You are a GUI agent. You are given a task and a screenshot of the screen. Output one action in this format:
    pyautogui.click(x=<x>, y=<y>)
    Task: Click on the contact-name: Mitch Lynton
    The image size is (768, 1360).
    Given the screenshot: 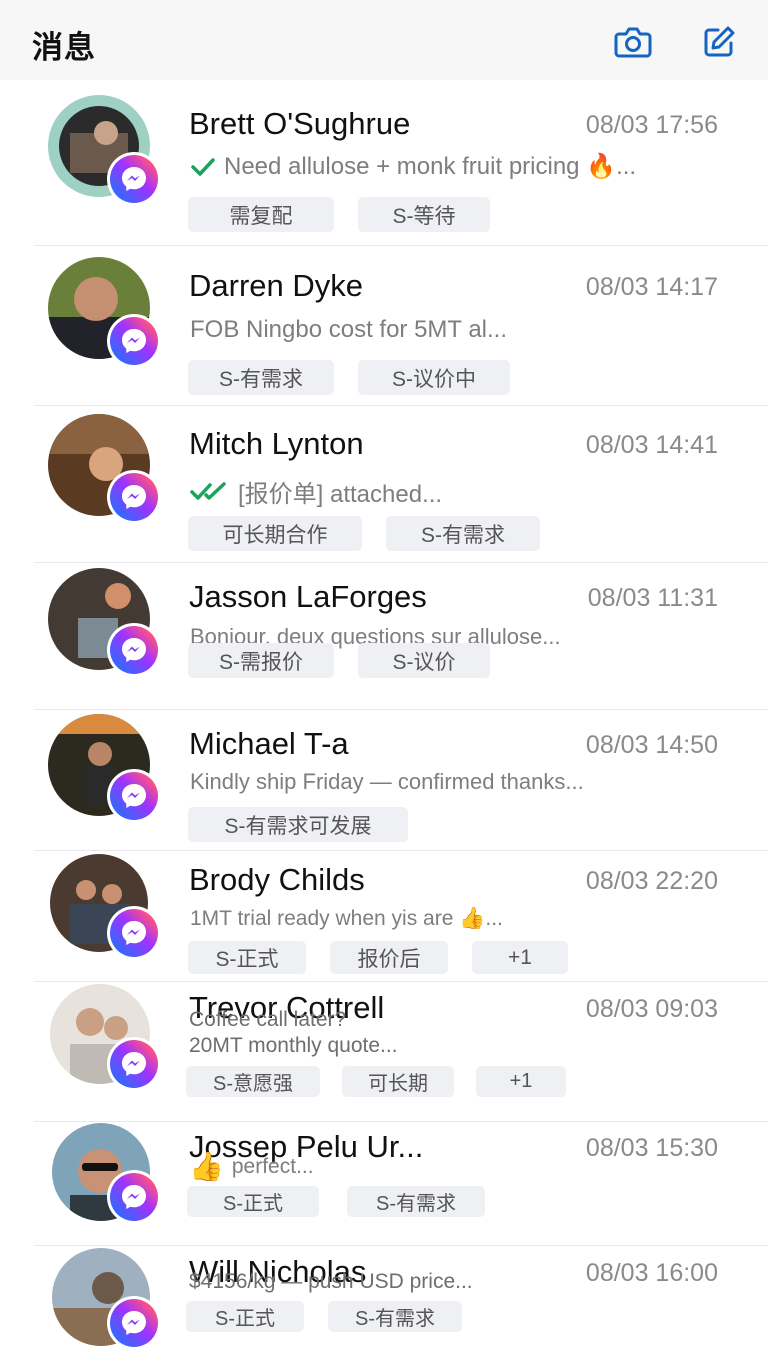 What is the action you would take?
    pyautogui.click(x=276, y=443)
    